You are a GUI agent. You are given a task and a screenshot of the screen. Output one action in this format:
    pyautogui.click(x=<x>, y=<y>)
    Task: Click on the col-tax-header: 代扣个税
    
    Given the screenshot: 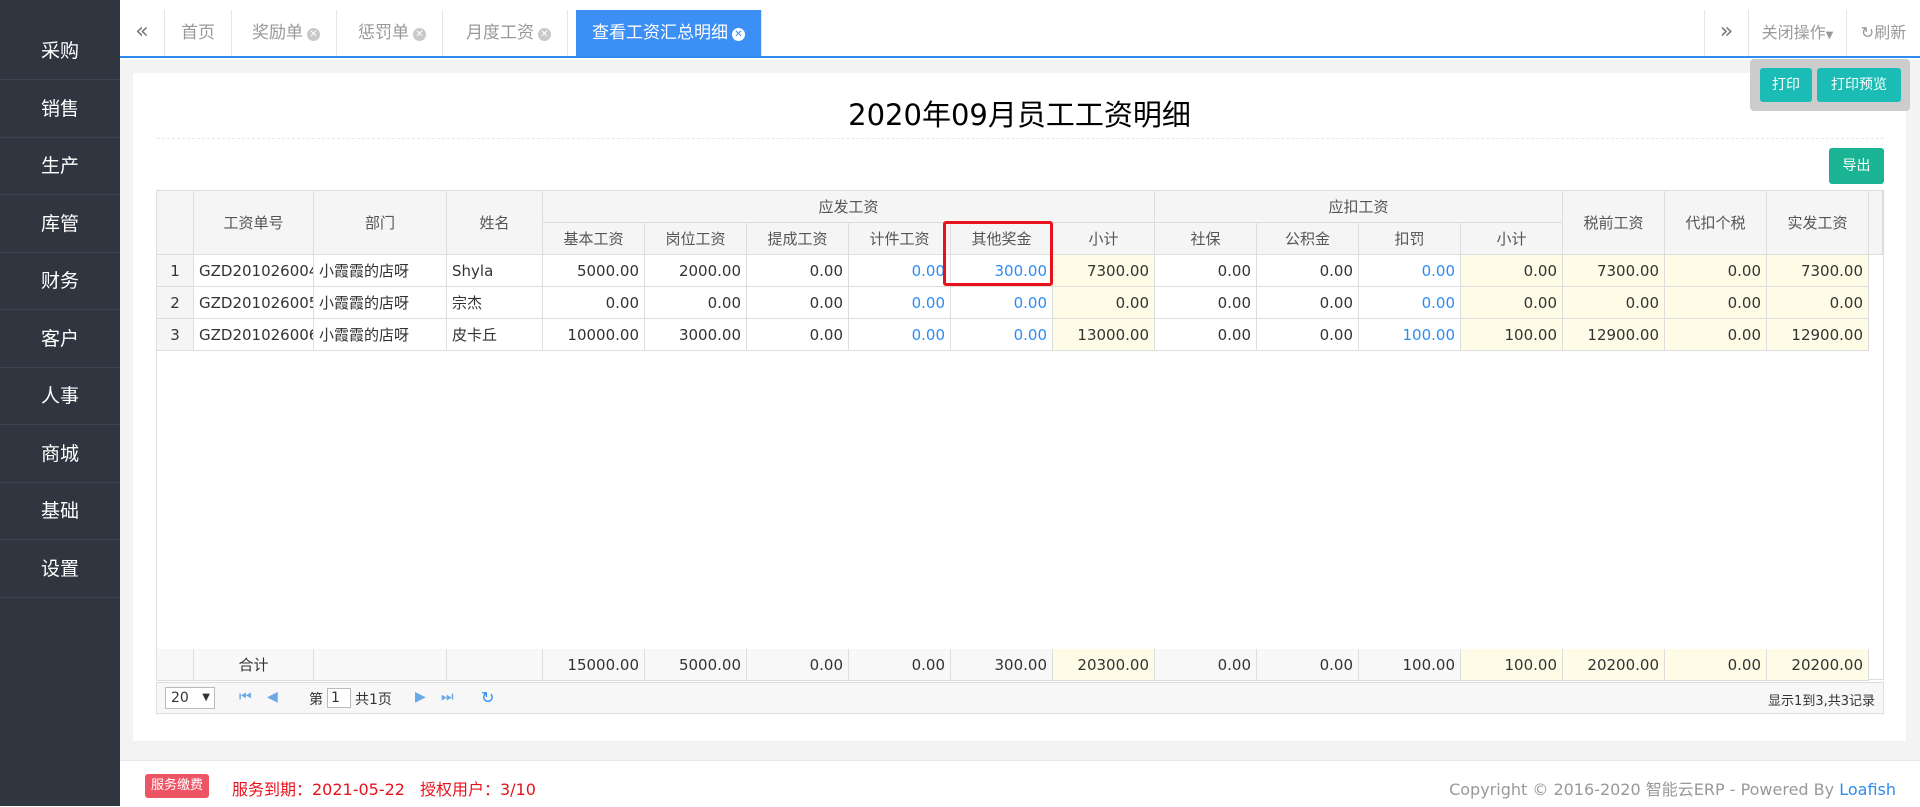 What is the action you would take?
    pyautogui.click(x=1716, y=223)
    